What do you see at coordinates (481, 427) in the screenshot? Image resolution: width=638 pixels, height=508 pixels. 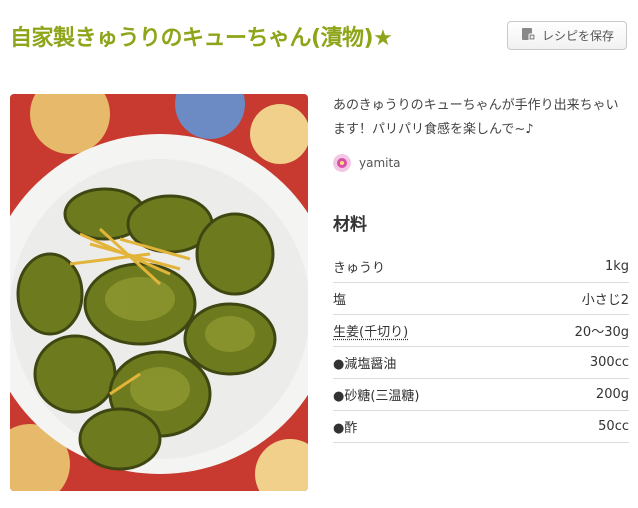 I see `ingredient-row: ●酢 50cc` at bounding box center [481, 427].